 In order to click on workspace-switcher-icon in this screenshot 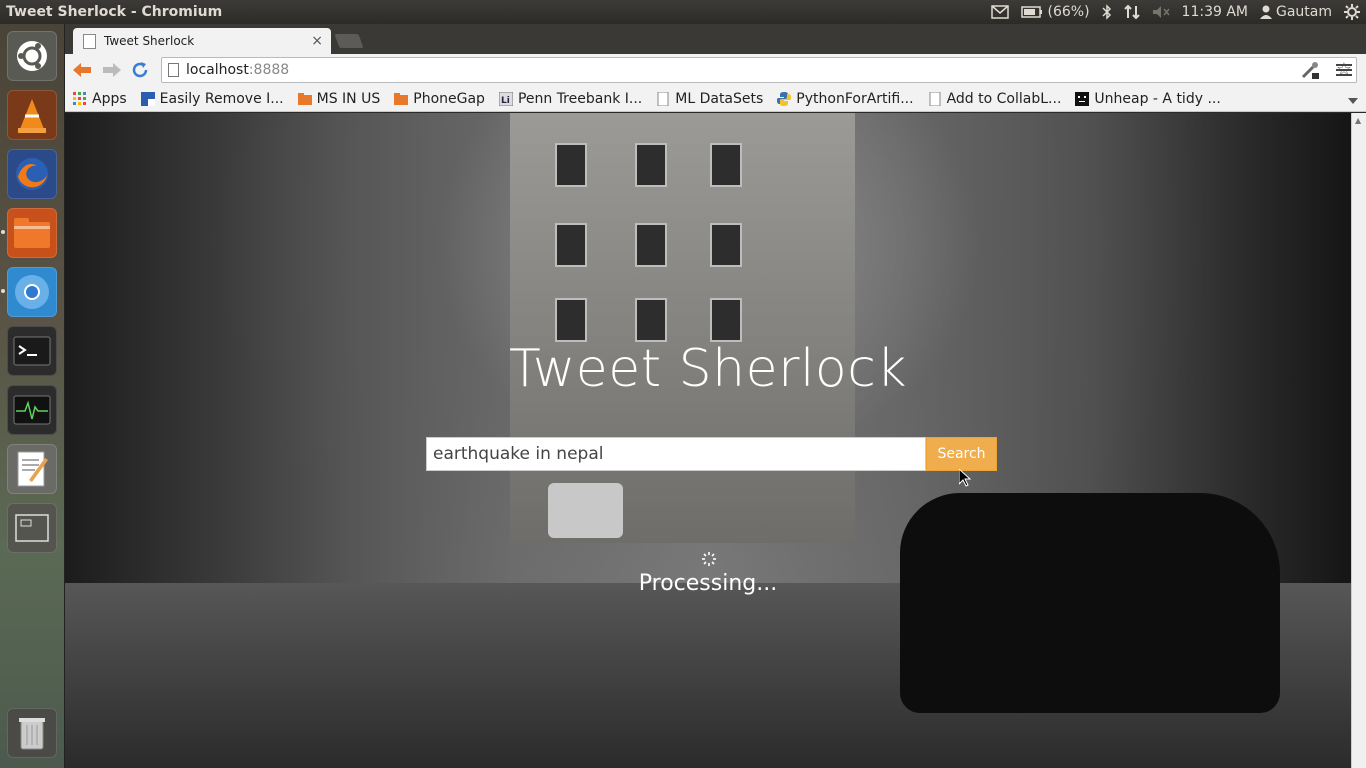, I will do `click(32, 528)`.